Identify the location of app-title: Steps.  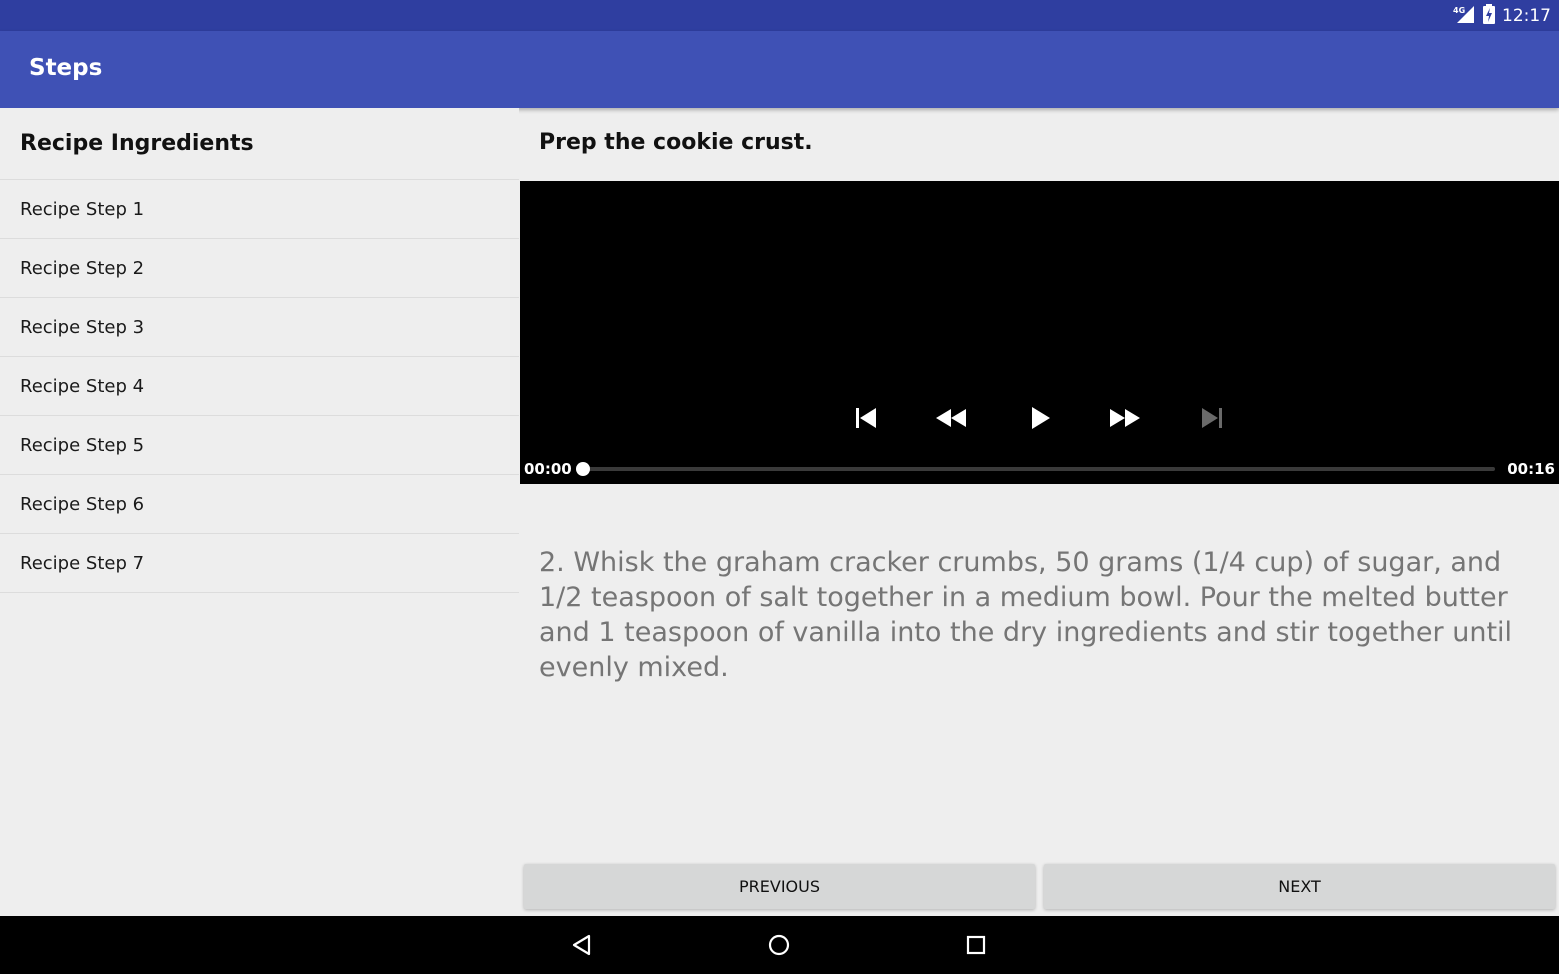
(66, 68).